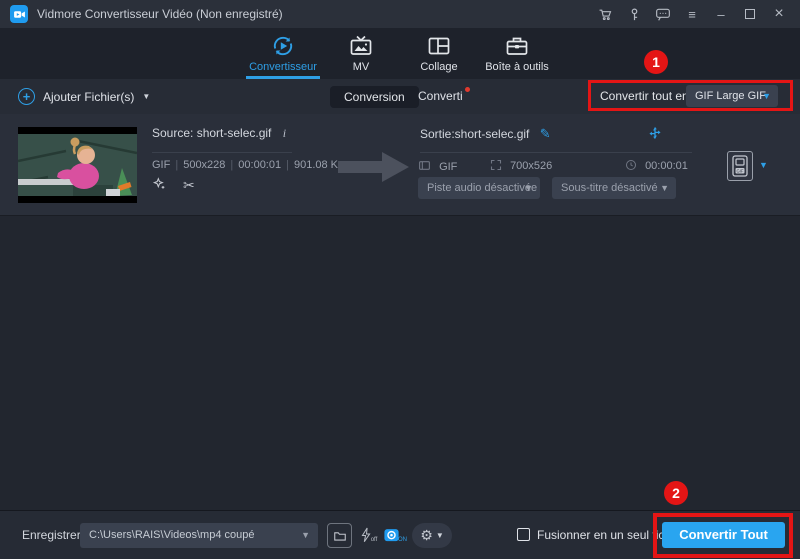  I want to click on convert-all-label: Convertir tout en:, so click(646, 96).